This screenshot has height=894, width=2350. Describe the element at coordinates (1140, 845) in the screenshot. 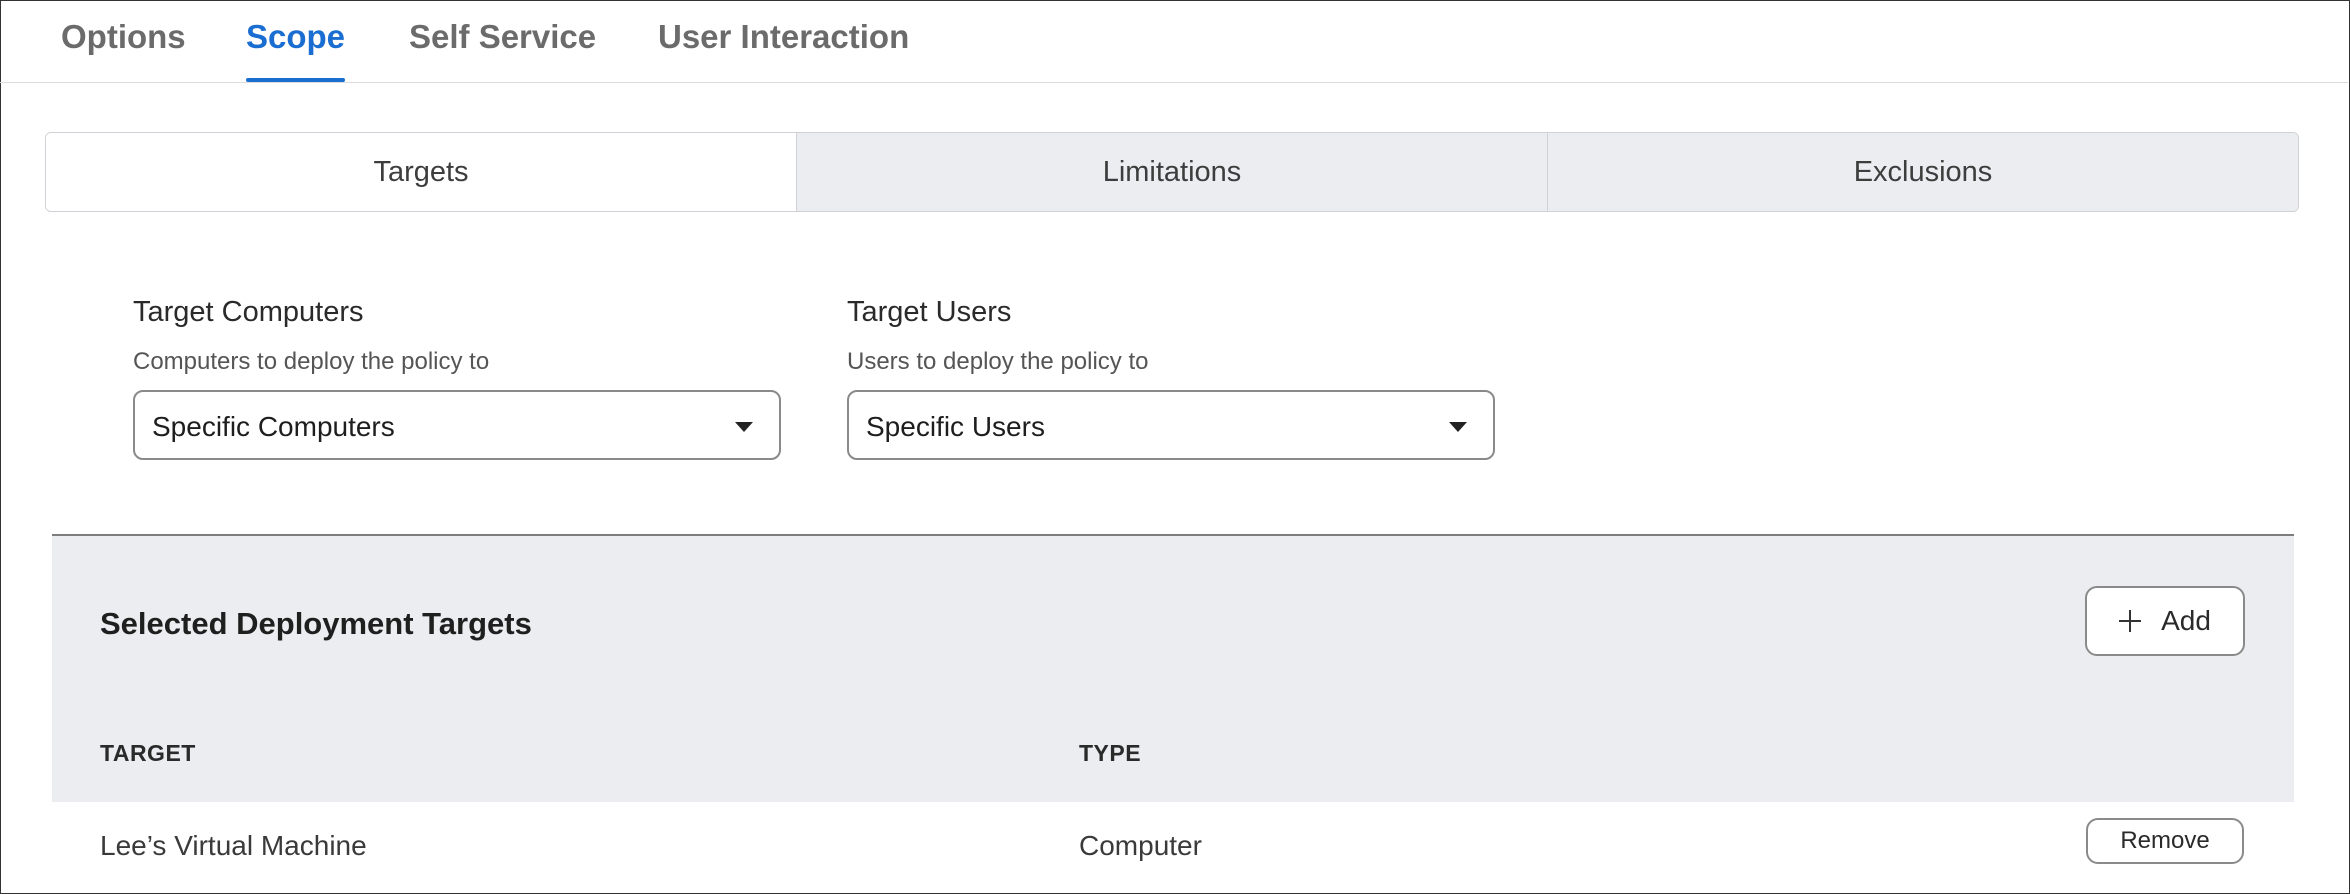

I see `type-cell: Computer` at that location.